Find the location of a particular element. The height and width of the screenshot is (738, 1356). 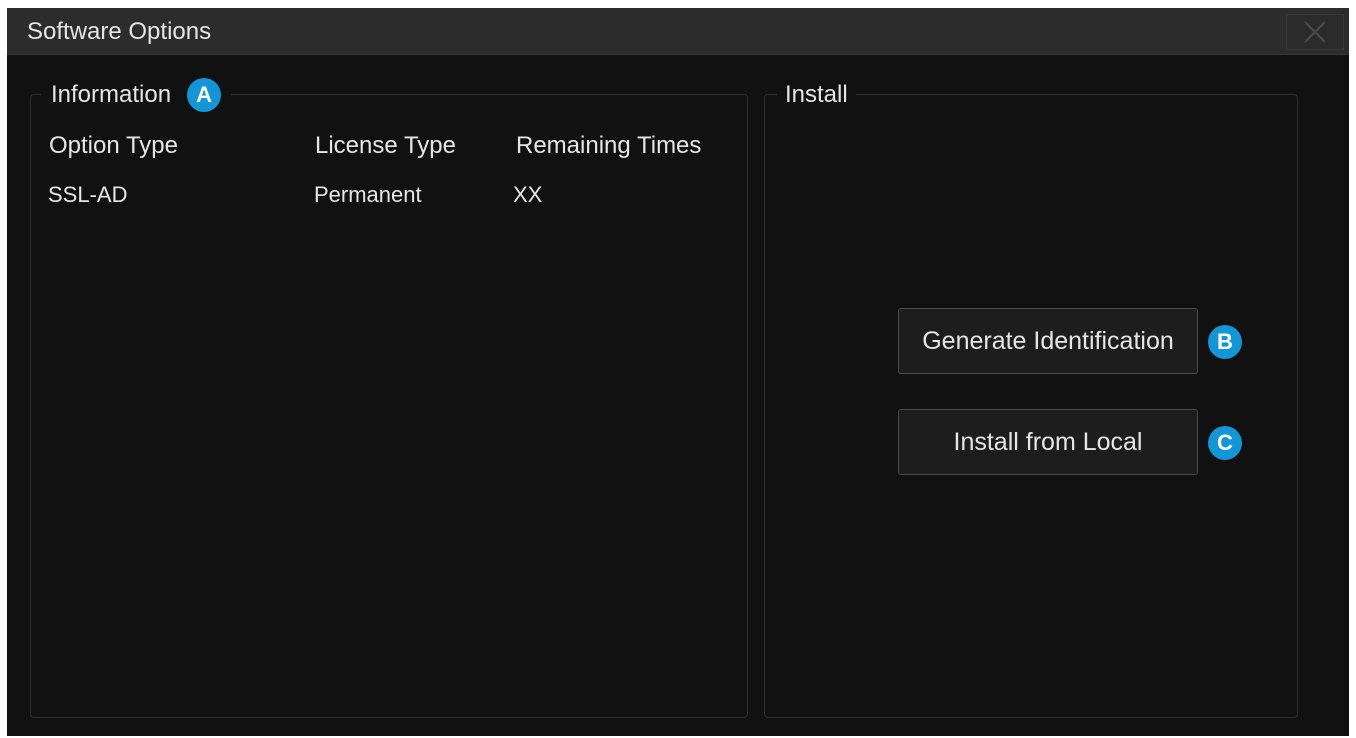

install-from-local-button: Install from Local is located at coordinates (1048, 442).